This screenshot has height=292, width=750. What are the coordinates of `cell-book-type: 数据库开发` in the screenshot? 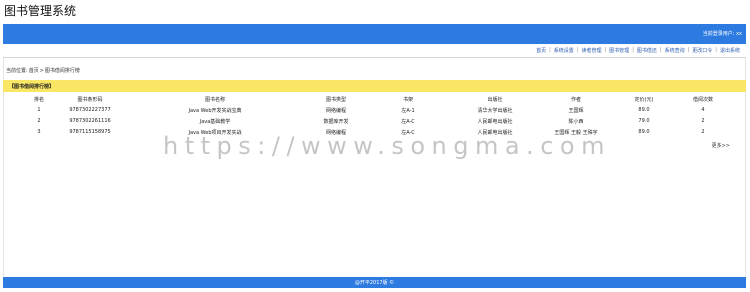 It's located at (336, 122).